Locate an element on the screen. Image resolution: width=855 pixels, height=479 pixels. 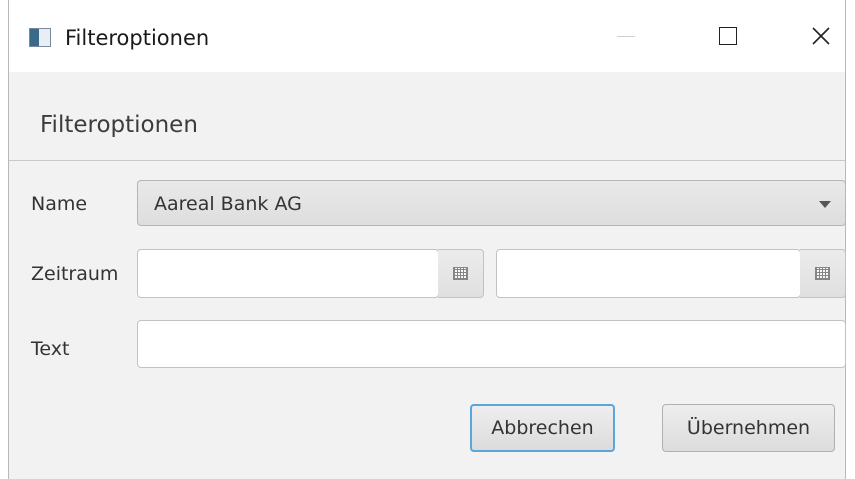
date-from-calendar-button is located at coordinates (461, 273).